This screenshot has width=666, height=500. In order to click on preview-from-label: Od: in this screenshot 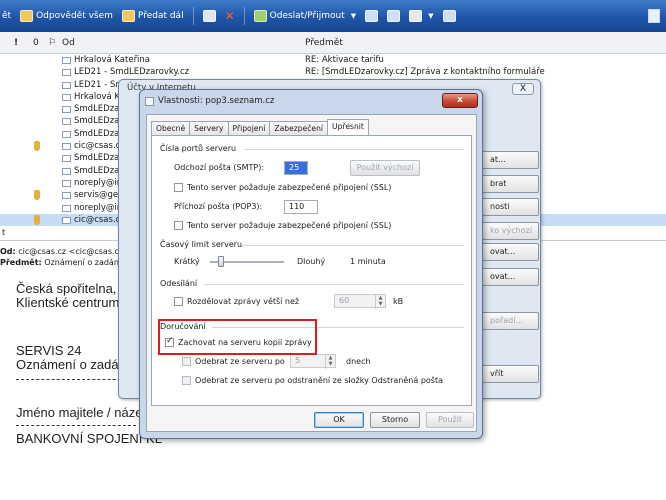, I will do `click(8, 251)`.